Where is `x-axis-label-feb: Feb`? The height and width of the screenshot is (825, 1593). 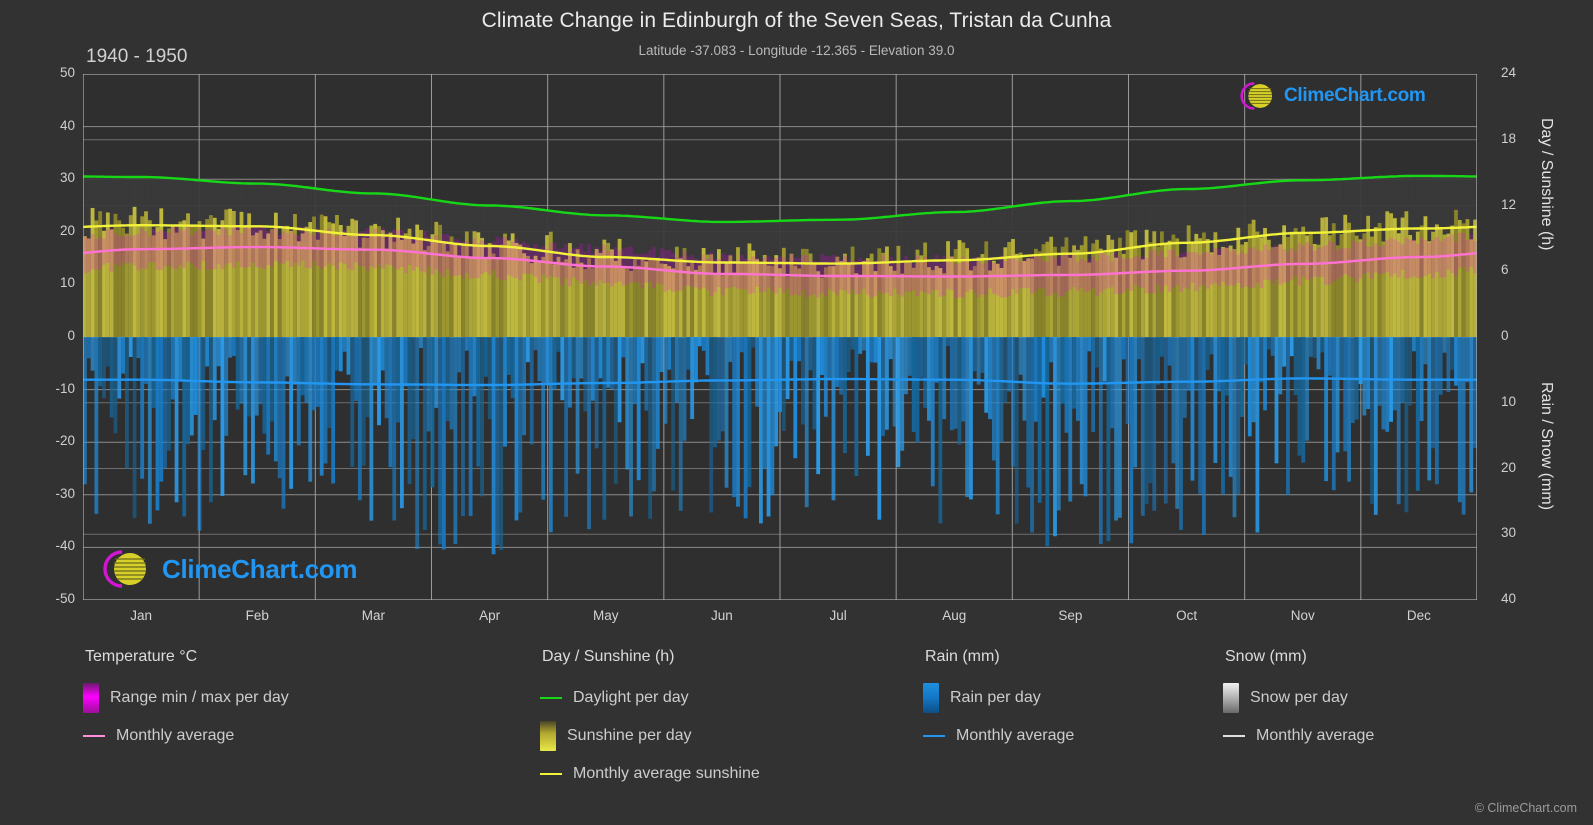 x-axis-label-feb: Feb is located at coordinates (257, 615).